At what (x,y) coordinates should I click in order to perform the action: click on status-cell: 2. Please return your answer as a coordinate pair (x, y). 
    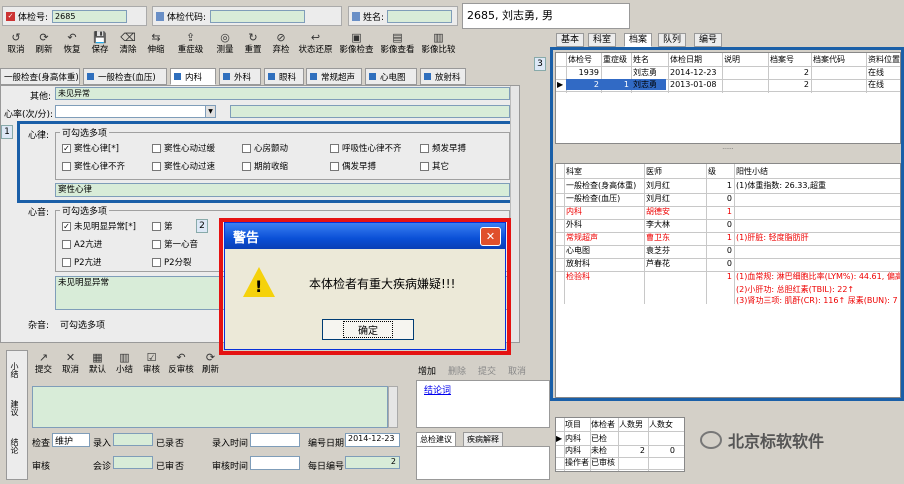
    Looking at the image, I should click on (632, 451).